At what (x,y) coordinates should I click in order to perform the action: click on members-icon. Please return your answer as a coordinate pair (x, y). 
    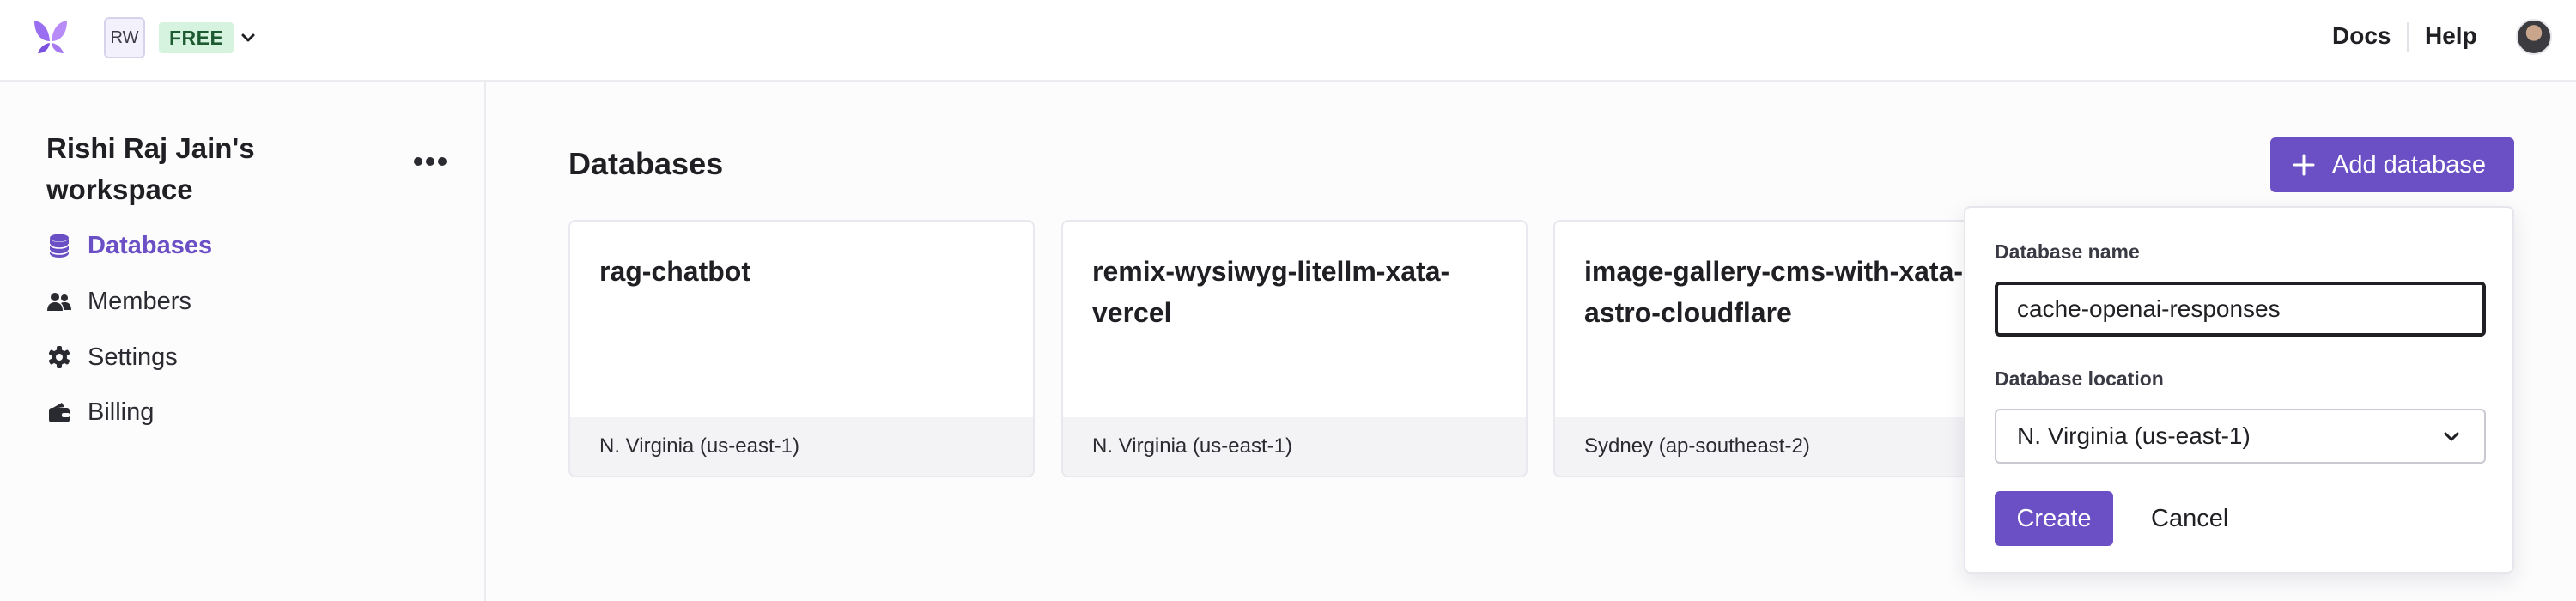
    Looking at the image, I should click on (59, 301).